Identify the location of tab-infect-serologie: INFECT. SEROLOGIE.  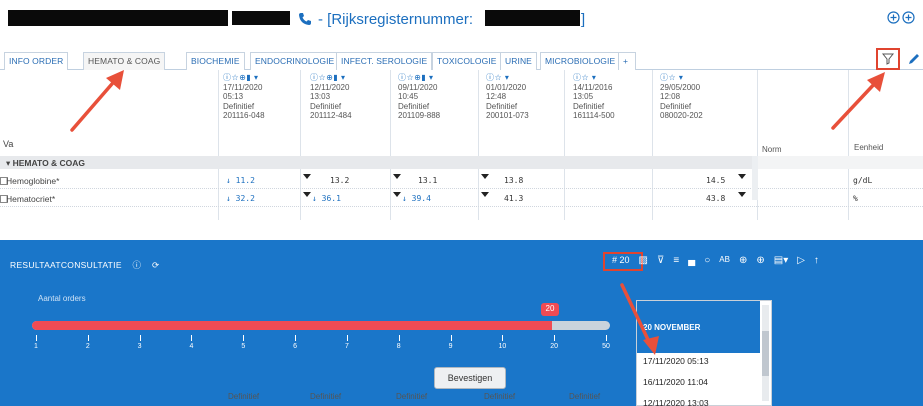
(384, 61).